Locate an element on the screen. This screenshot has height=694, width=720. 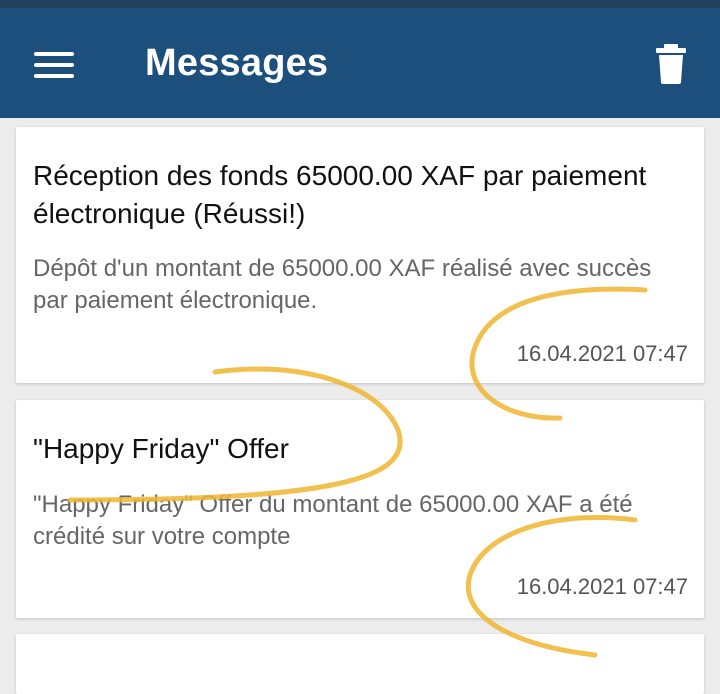
message-title: "Happy Friday" Offer is located at coordinates (161, 448).